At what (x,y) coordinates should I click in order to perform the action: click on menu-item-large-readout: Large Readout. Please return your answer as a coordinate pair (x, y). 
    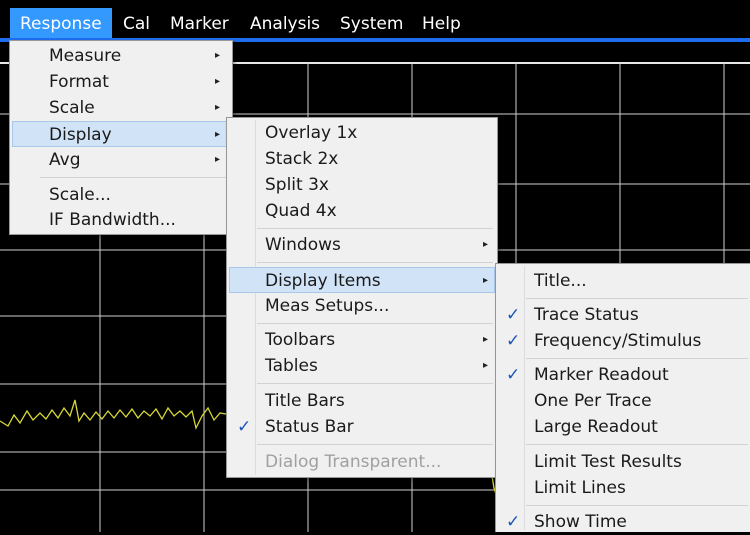
    Looking at the image, I should click on (623, 427).